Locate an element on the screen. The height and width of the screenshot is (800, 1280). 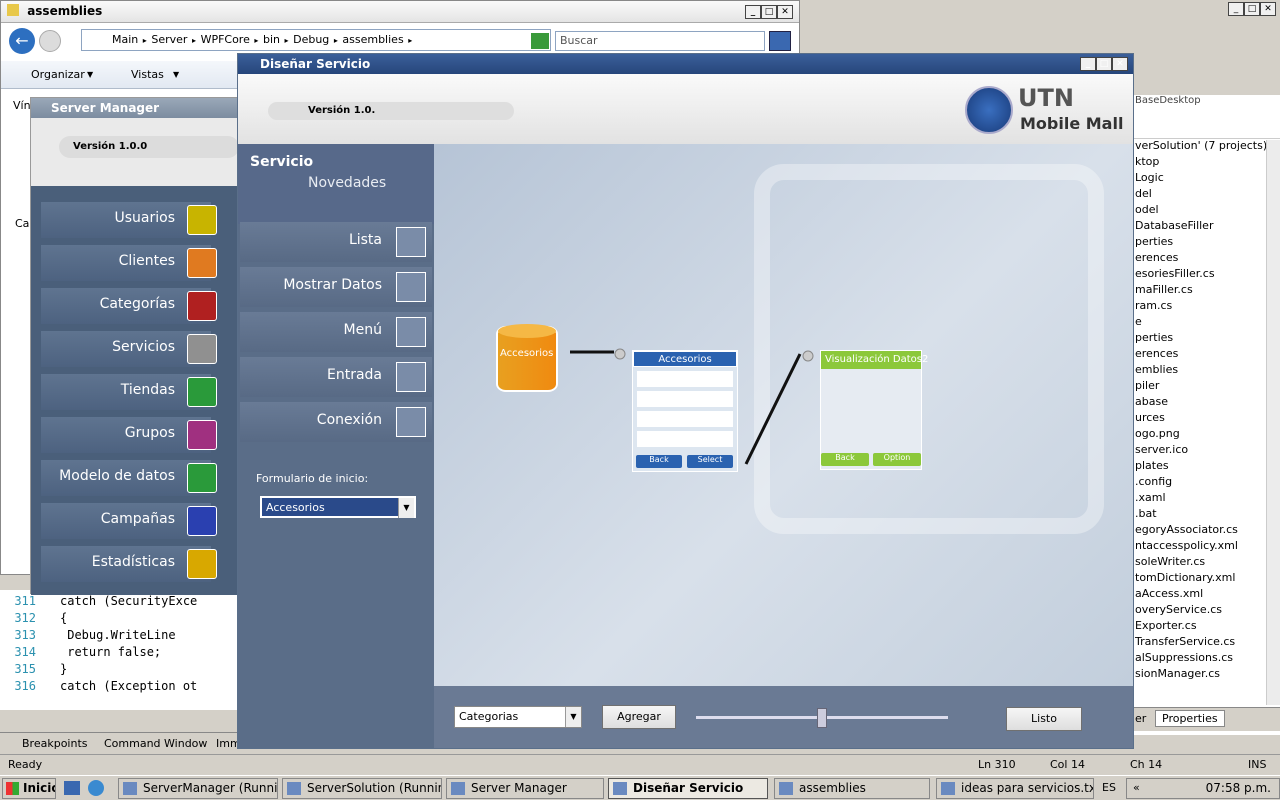
tree-item: urces is located at coordinates (1206, 419).